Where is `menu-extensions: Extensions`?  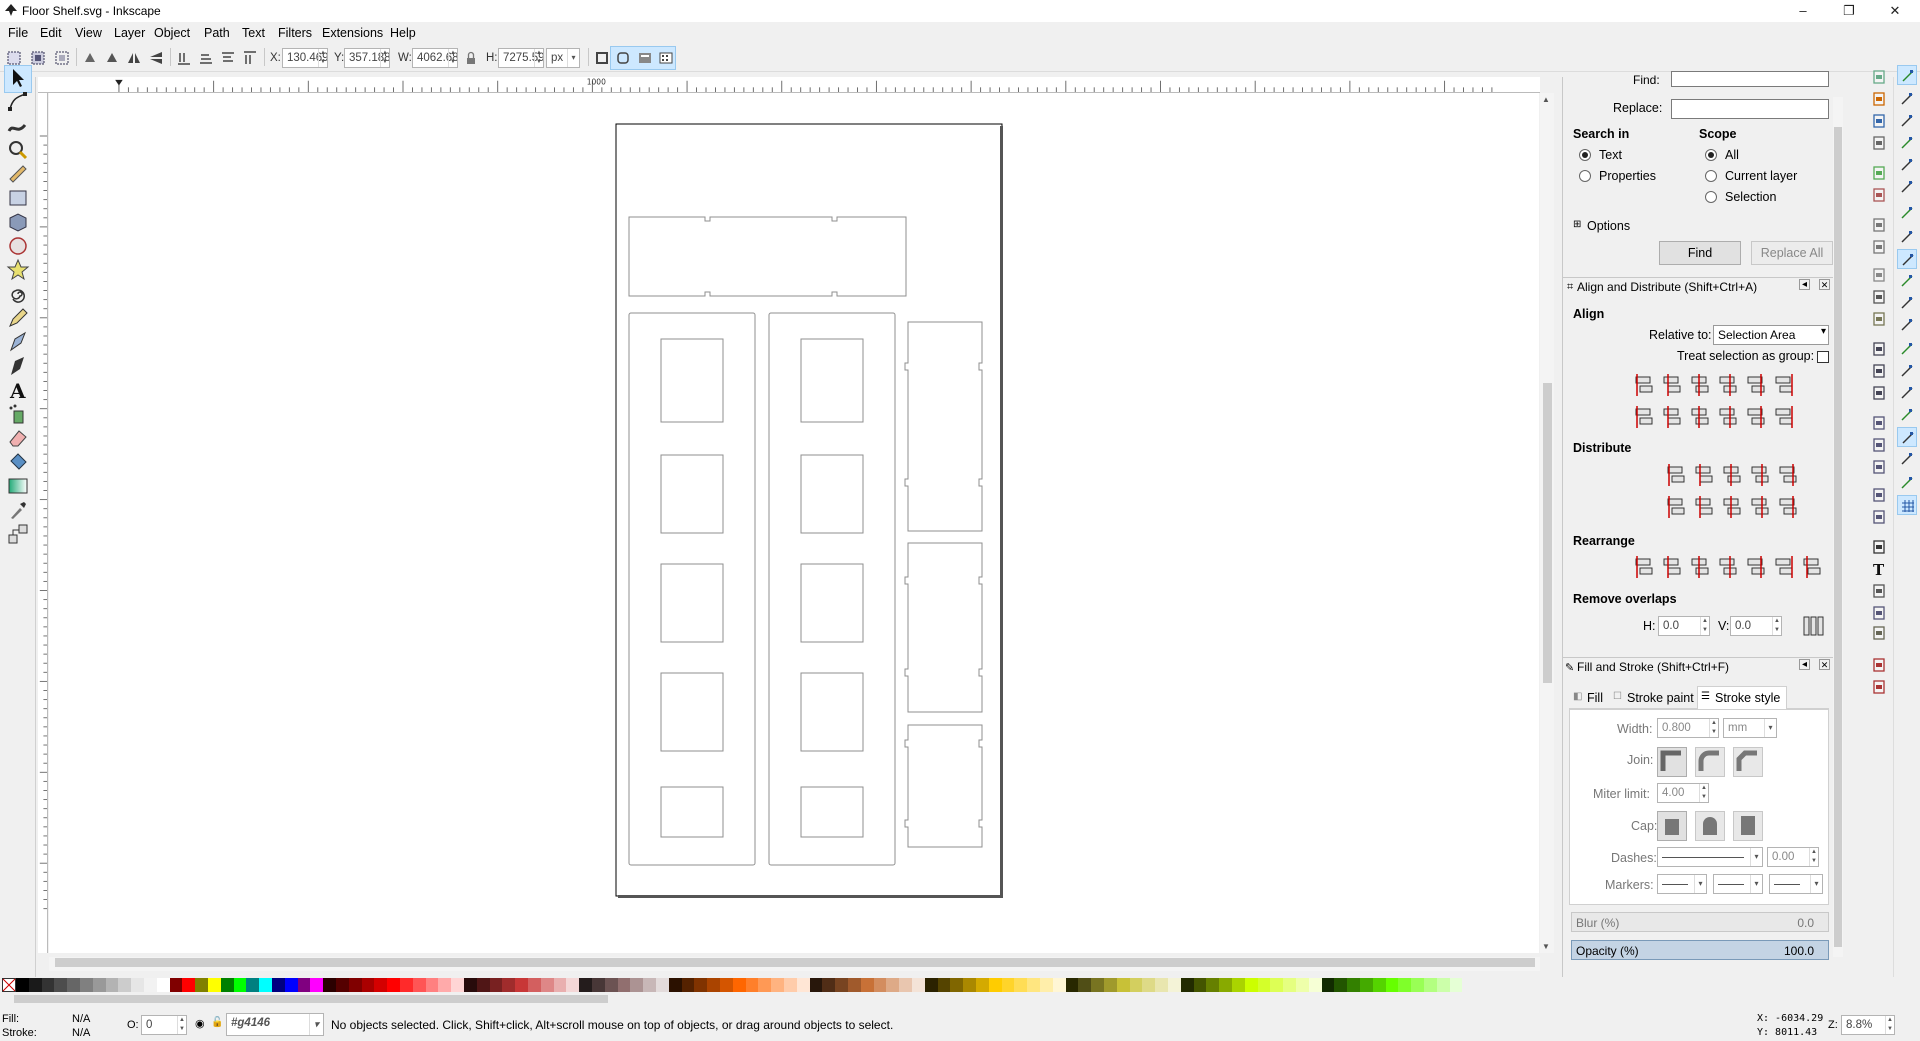 menu-extensions: Extensions is located at coordinates (352, 33).